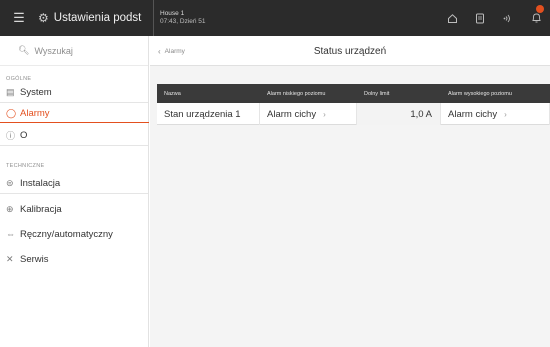 The image size is (550, 347). I want to click on service-icon: ✕, so click(10, 258).